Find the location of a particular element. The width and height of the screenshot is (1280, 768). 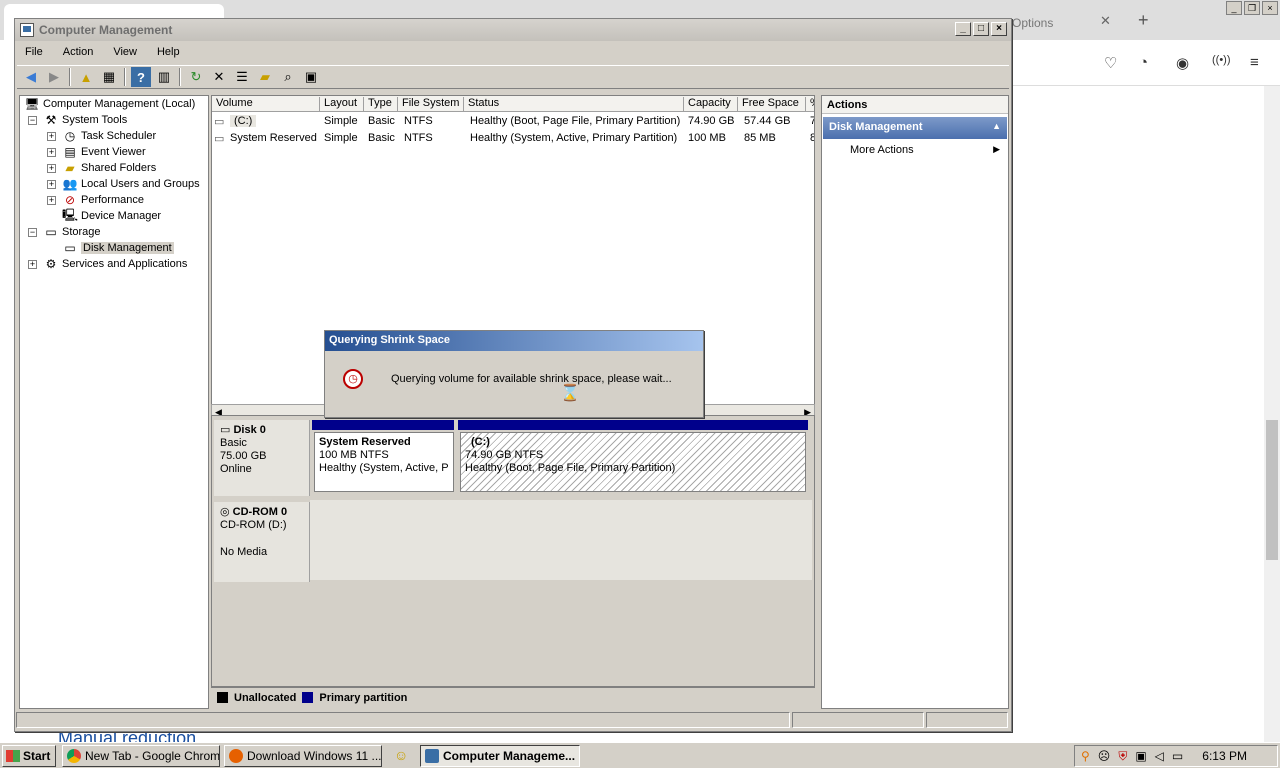

browser-minimize-button: _ is located at coordinates (1234, 8).